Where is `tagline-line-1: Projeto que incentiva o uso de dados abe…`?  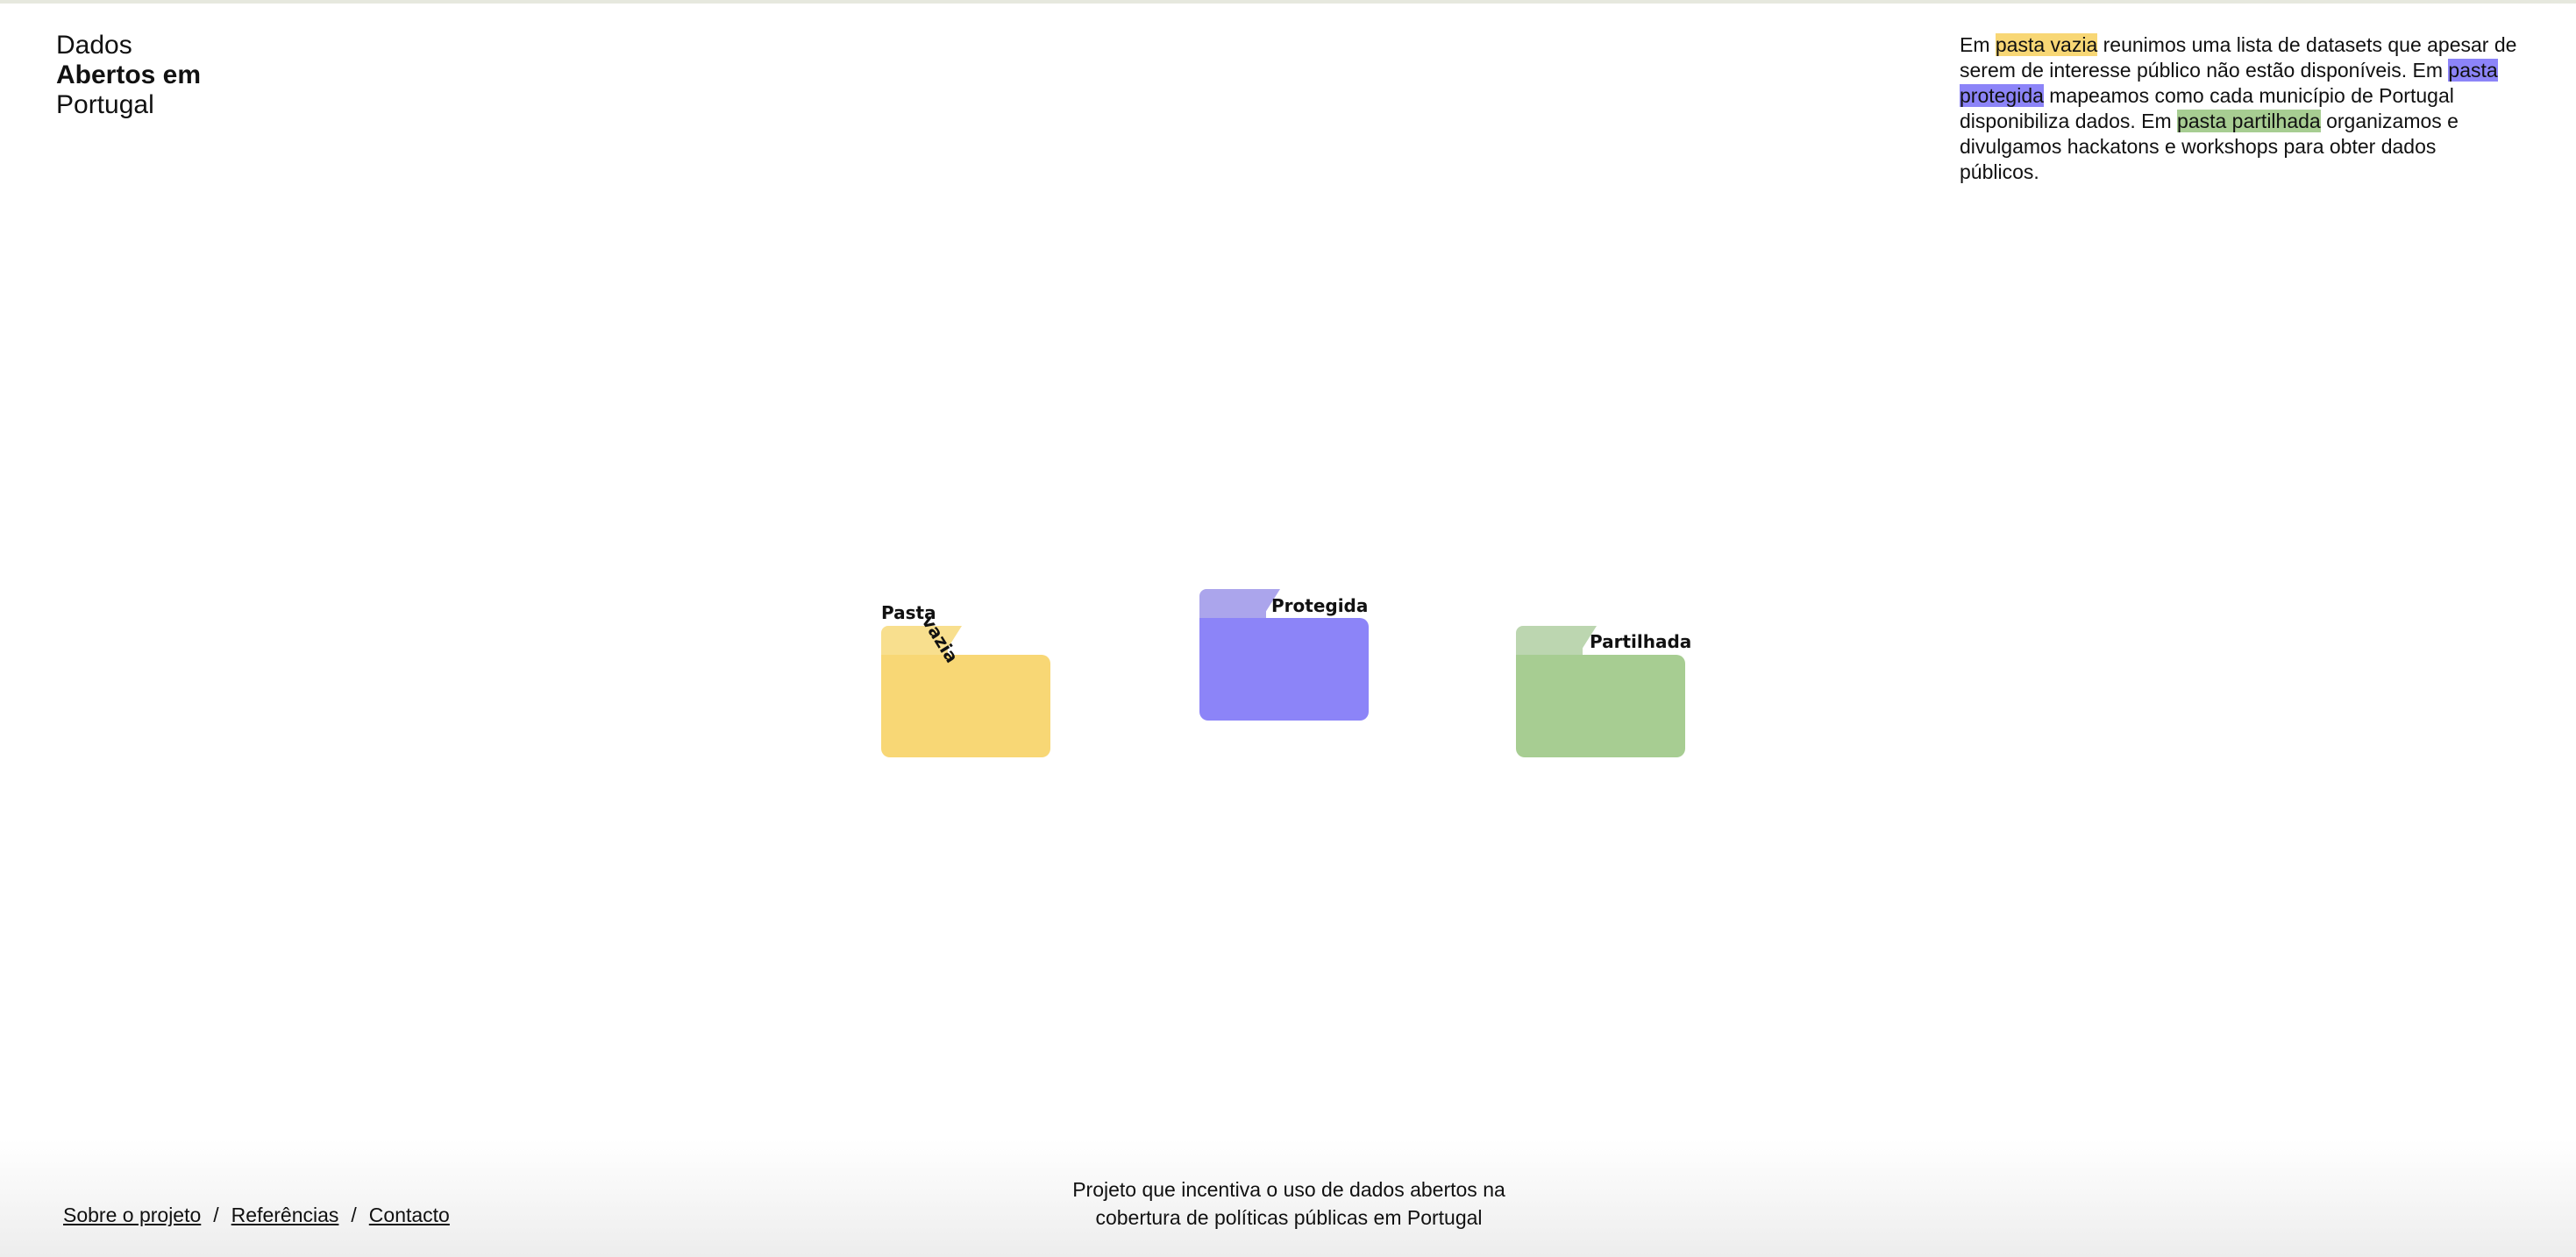
tagline-line-1: Projeto que incentiva o uso de dados abe… is located at coordinates (1288, 1189).